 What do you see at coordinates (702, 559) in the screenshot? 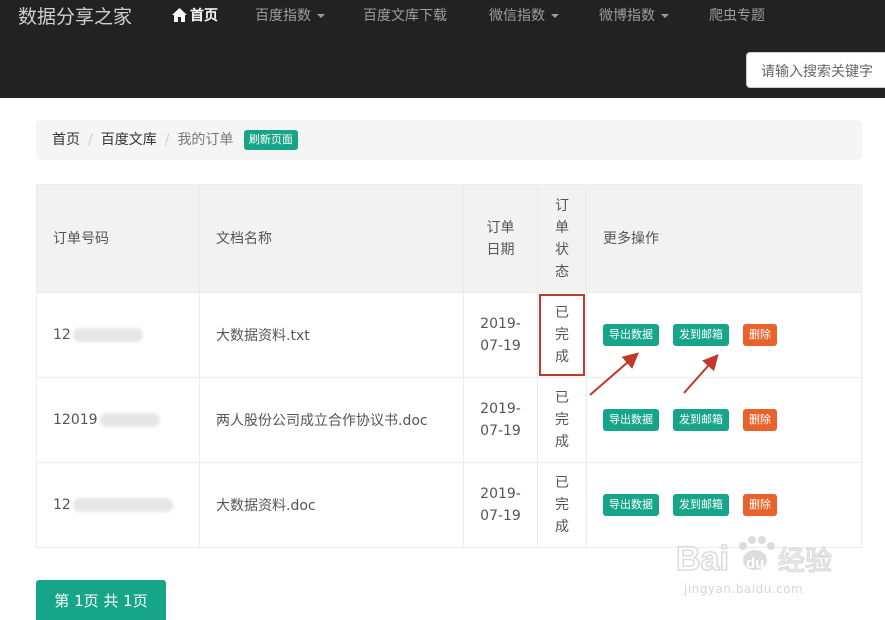
I see `svg-text: Bai` at bounding box center [702, 559].